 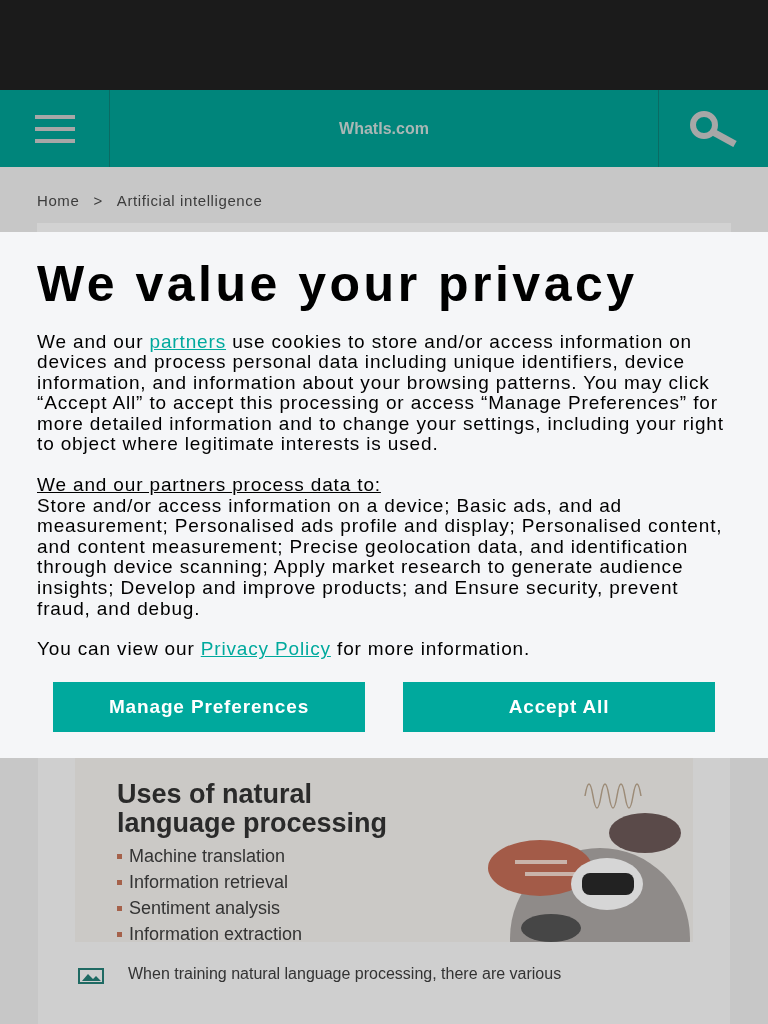 I want to click on site-title: WhatIs.com, so click(x=384, y=128).